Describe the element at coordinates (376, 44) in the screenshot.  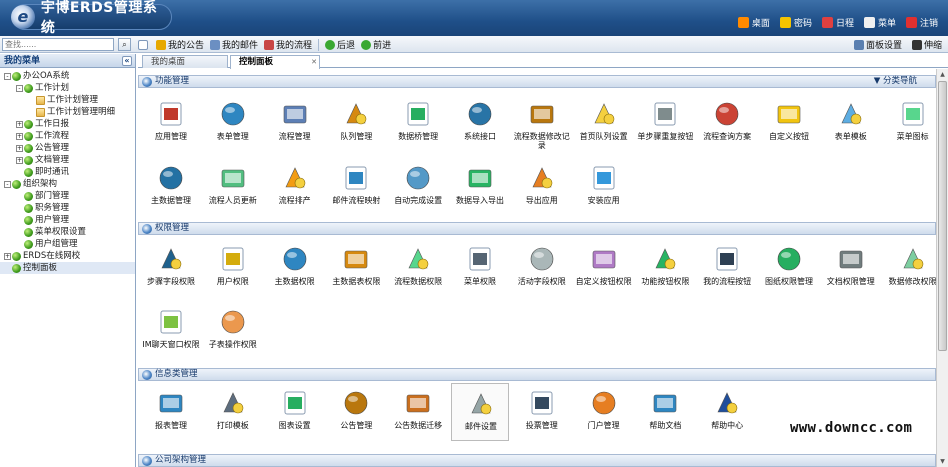
I see `toolbar-forward-button: 前进` at that location.